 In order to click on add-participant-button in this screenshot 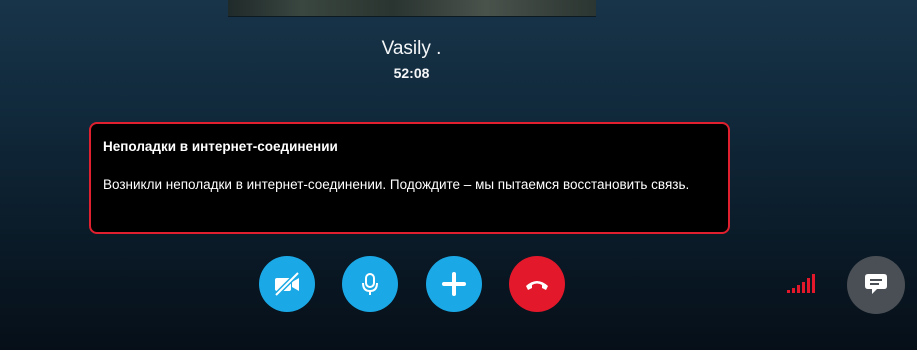, I will do `click(454, 284)`.